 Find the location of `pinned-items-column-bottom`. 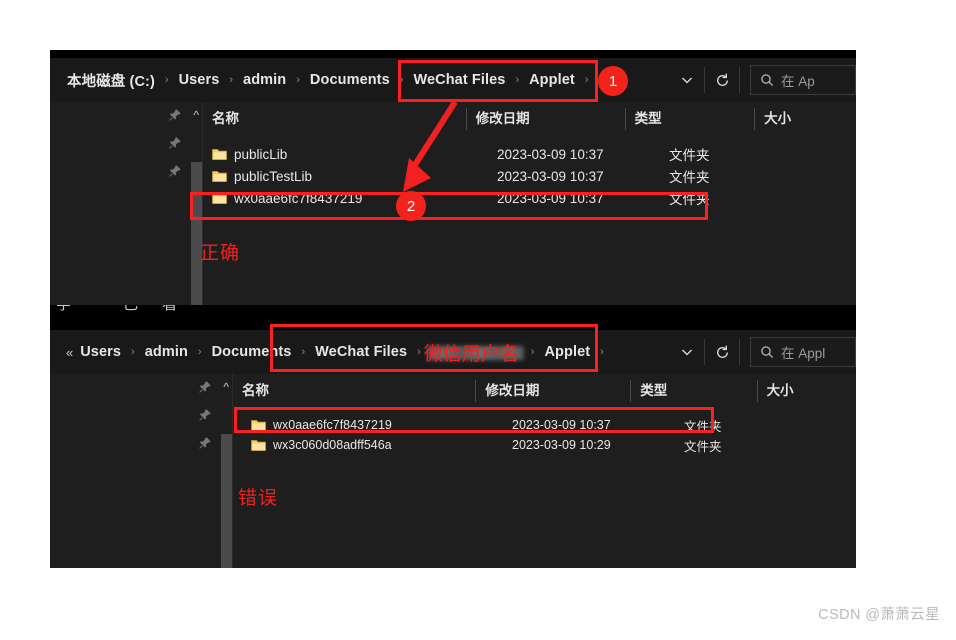

pinned-items-column-bottom is located at coordinates (205, 415).